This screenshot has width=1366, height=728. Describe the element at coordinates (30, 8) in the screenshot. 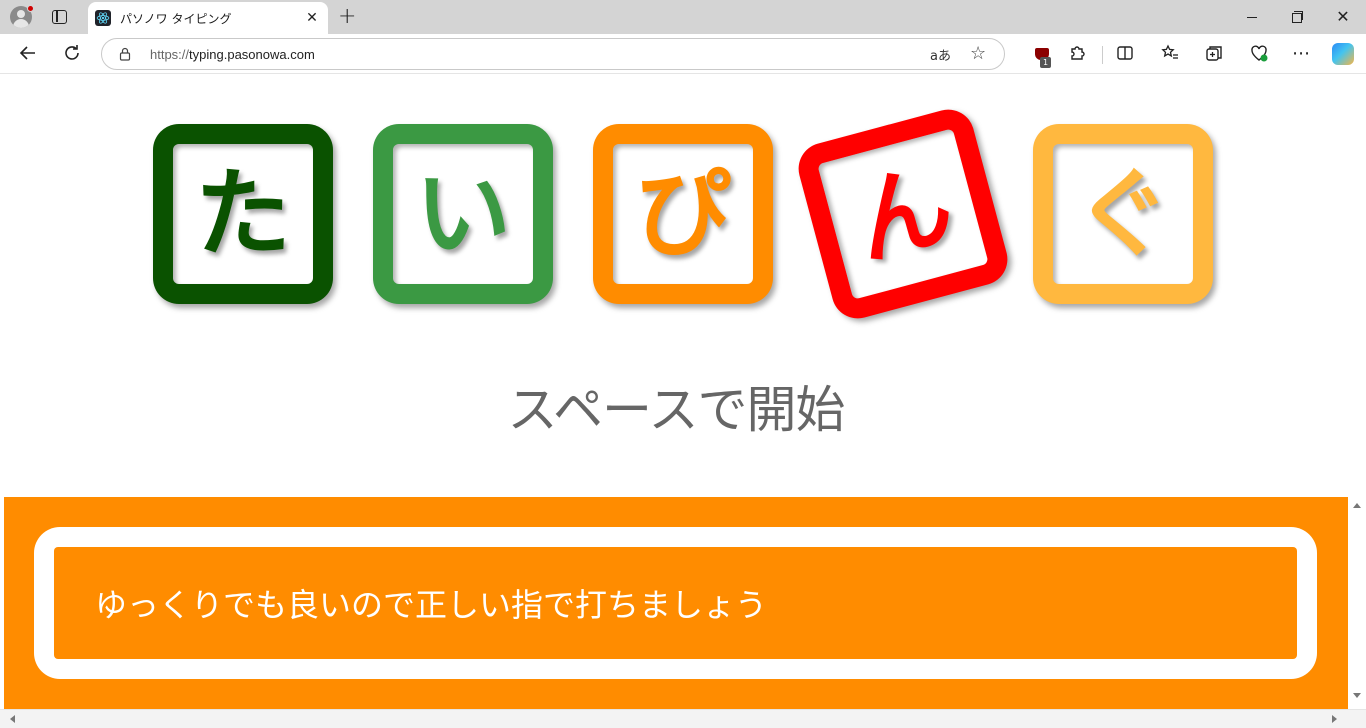

I see `profile-notification-dot` at that location.